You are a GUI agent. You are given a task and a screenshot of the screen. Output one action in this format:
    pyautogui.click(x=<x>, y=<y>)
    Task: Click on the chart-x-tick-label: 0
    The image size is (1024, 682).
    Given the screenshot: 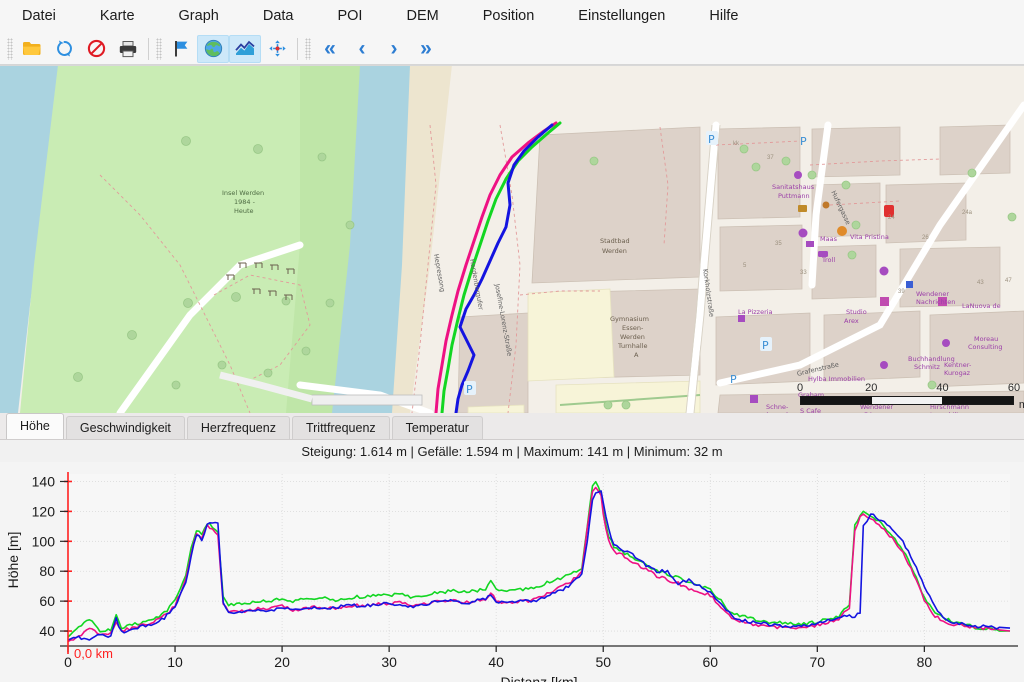 What is the action you would take?
    pyautogui.click(x=68, y=662)
    